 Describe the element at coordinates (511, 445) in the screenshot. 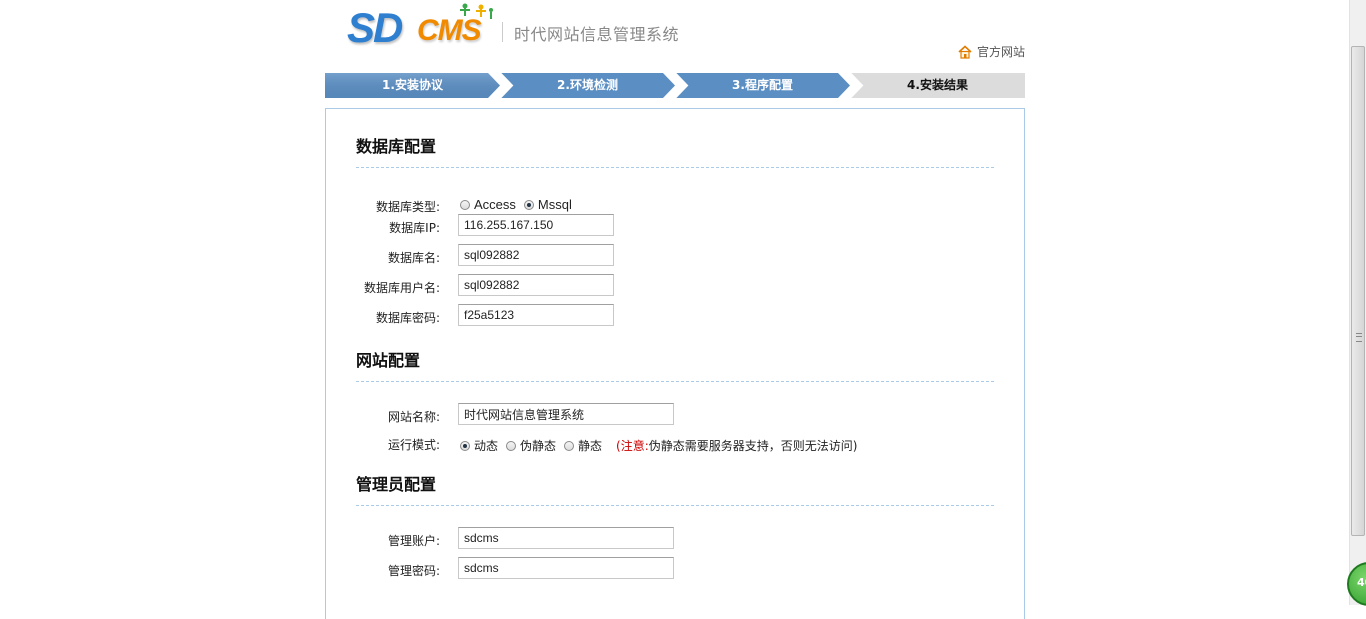

I see `mode-pseudo-static-radio` at that location.